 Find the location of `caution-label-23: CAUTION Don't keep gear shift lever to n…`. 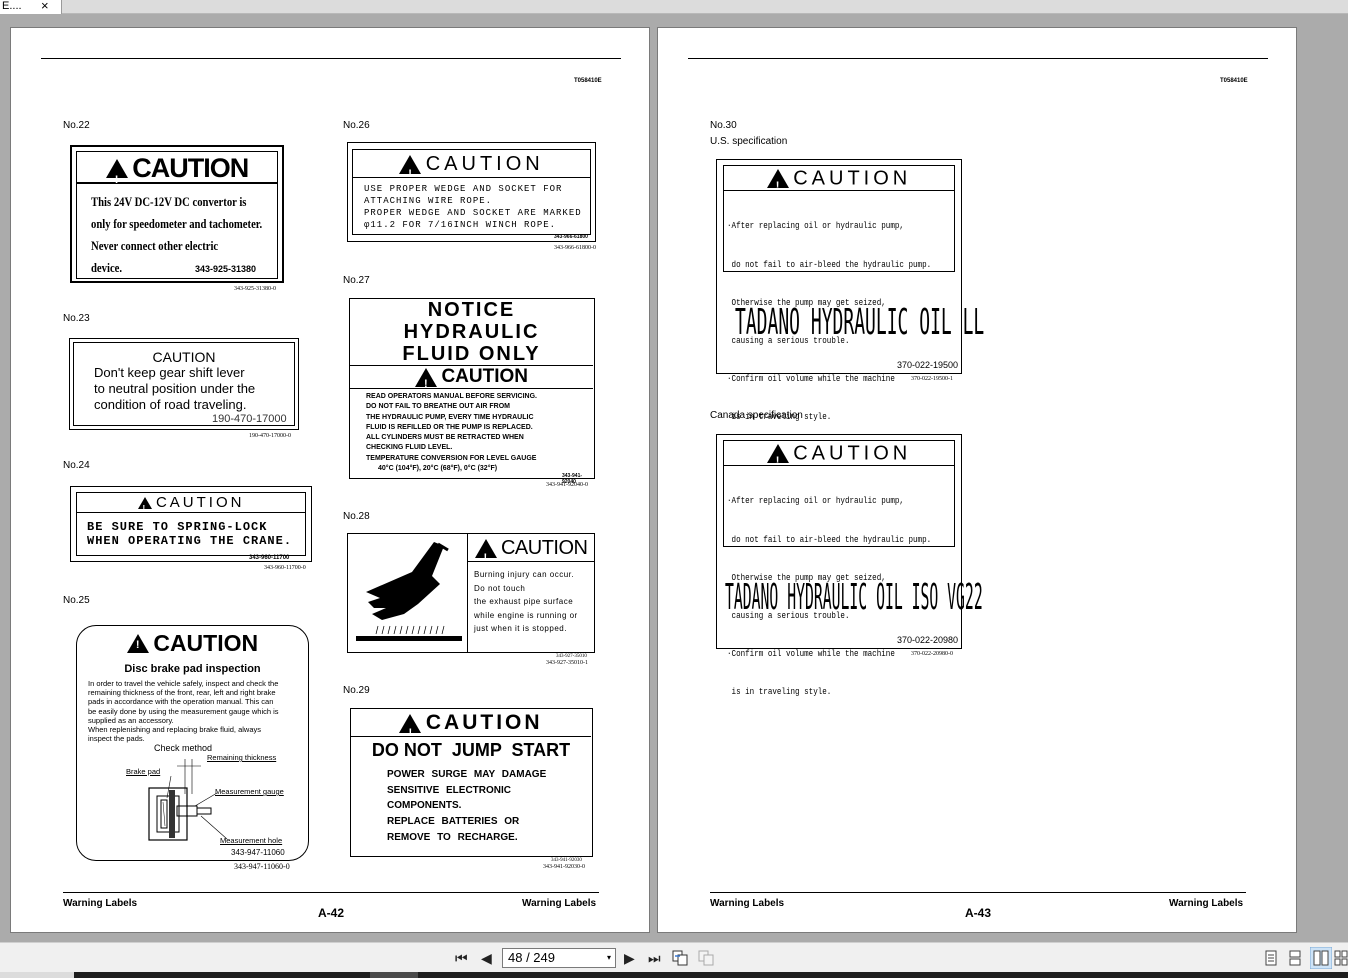

caution-label-23: CAUTION Don't keep gear shift lever to n… is located at coordinates (184, 384).